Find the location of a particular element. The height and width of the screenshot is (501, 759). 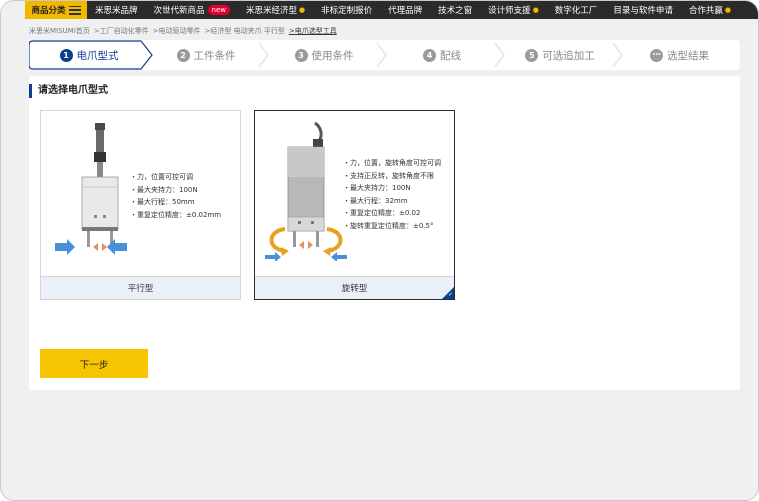

nav-item-misumi-brand: 米思米品牌 is located at coordinates (116, 10).